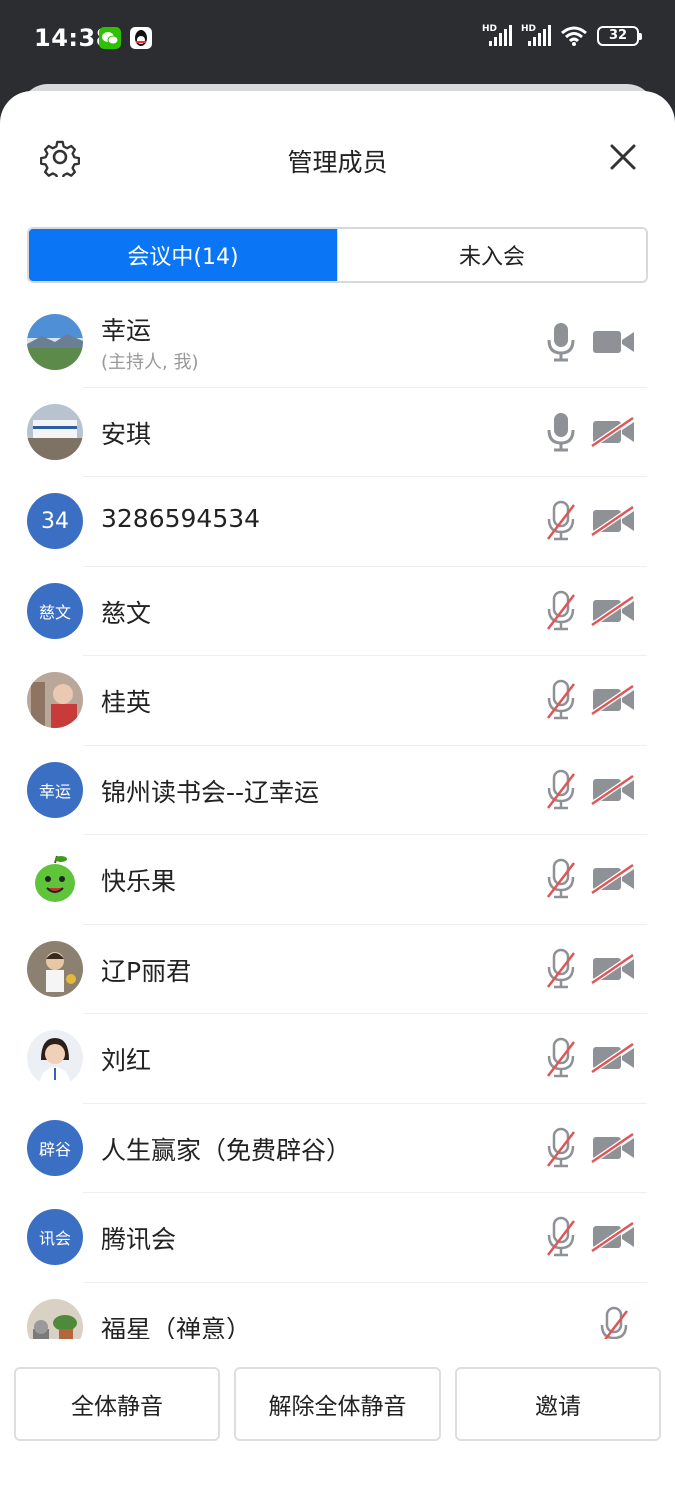 The image size is (675, 1500). I want to click on footer-actions: 全体静音 解除全体静音 邀请, so click(337, 1420).